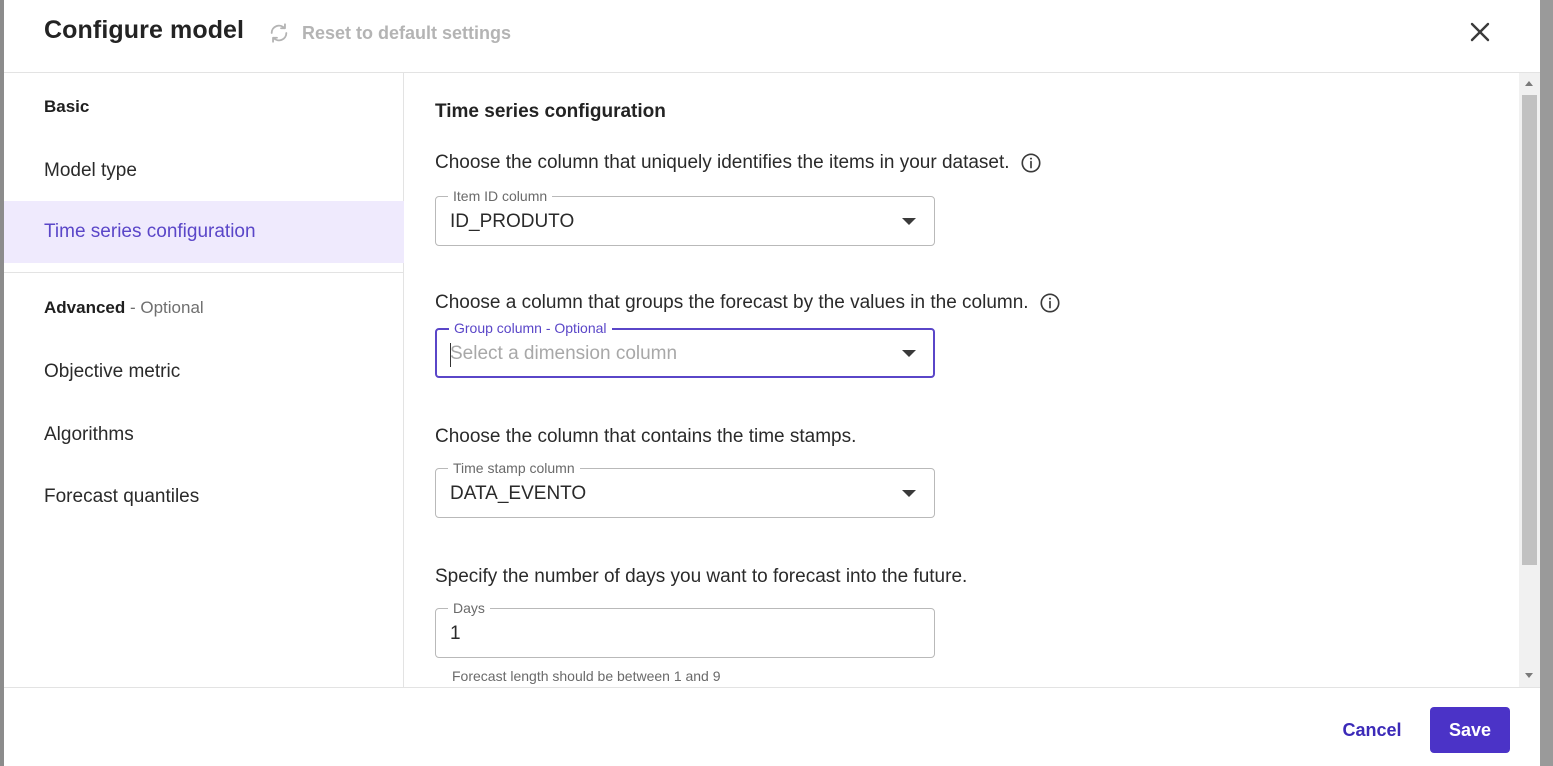 The image size is (1553, 766). Describe the element at coordinates (685, 488) in the screenshot. I see `timestamp-select: Time stamp column DATA_EVENTO` at that location.